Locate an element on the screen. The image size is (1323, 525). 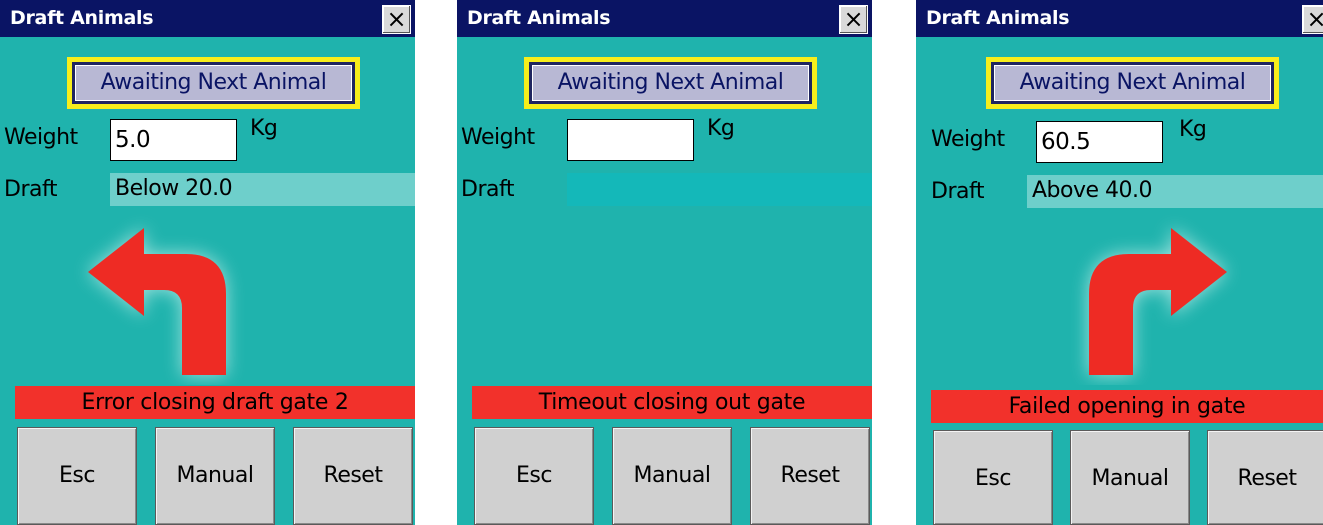
draft-value is located at coordinates (719, 189).